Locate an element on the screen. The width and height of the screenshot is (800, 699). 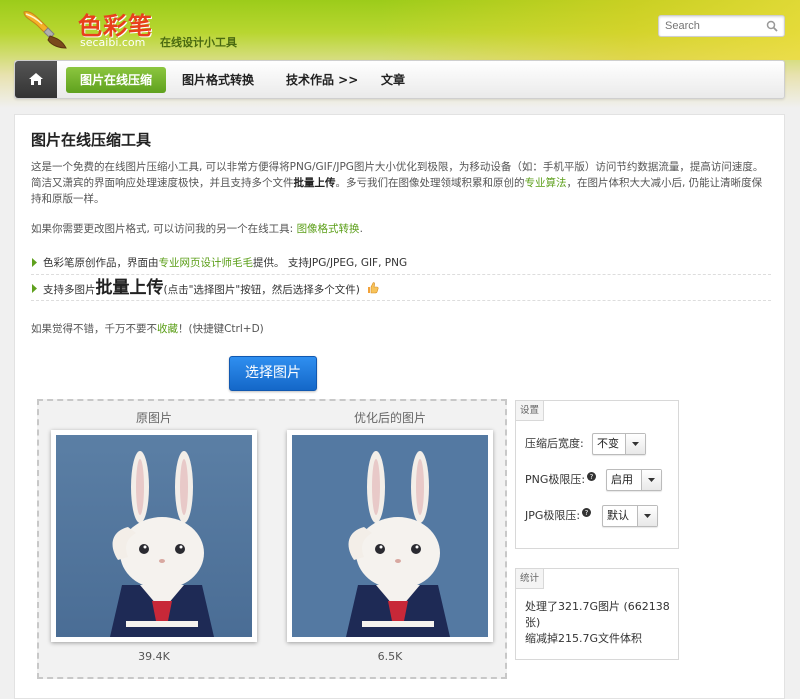
nav-home-button is located at coordinates (36, 79).